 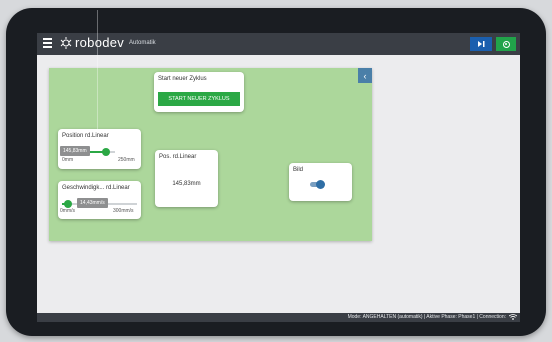 I want to click on position-slider-title: Position rd.Linear, so click(x=85, y=136).